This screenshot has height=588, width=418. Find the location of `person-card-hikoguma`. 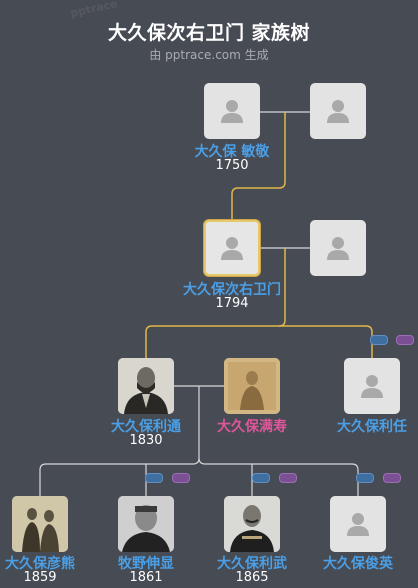

person-card-hikoguma is located at coordinates (40, 524).